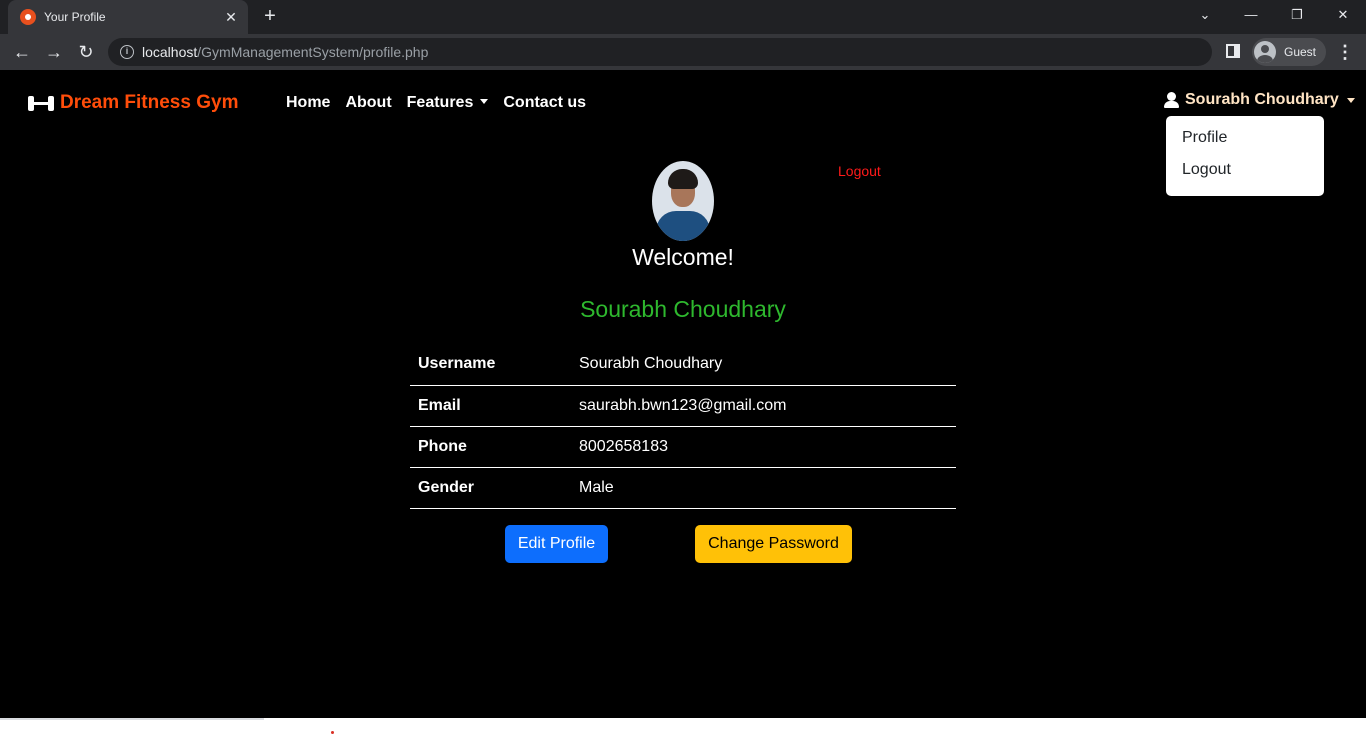 This screenshot has height=737, width=1366. I want to click on forward-button: →, so click(54, 52).